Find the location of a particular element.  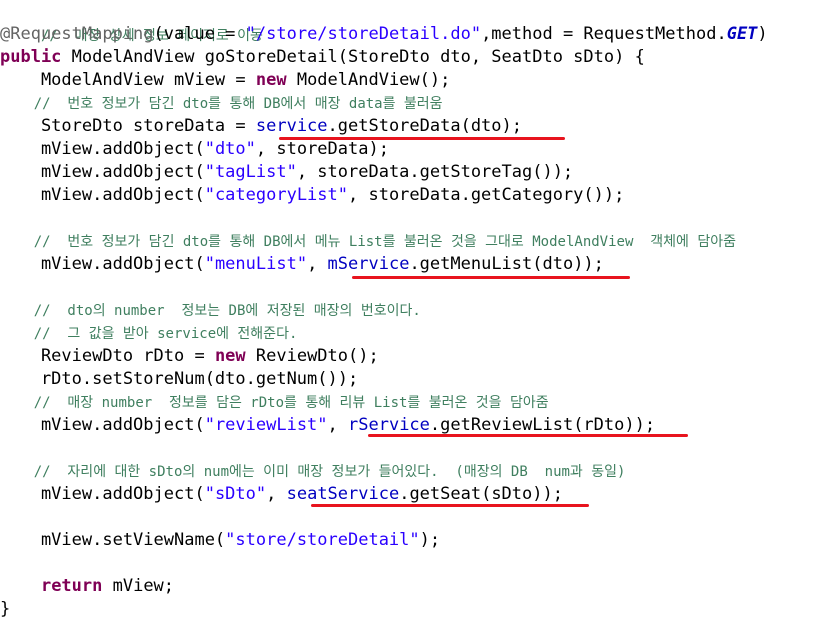

code-text: ); is located at coordinates (430, 540).